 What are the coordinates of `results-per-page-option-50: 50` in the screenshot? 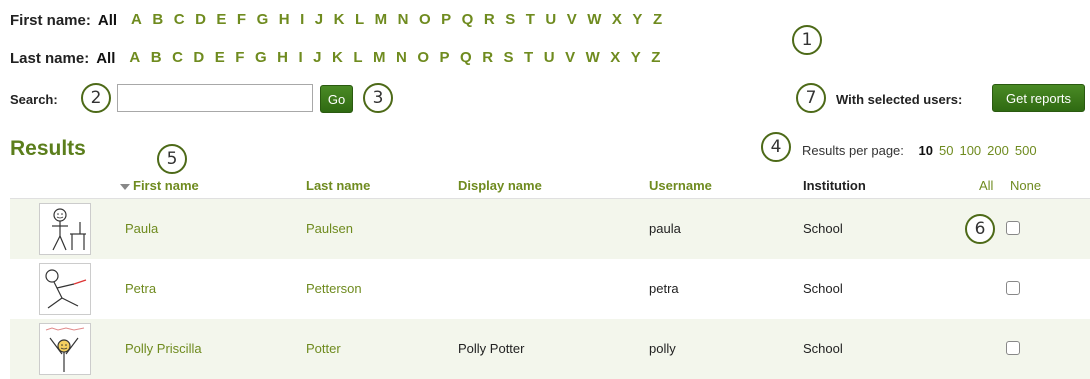 It's located at (946, 150).